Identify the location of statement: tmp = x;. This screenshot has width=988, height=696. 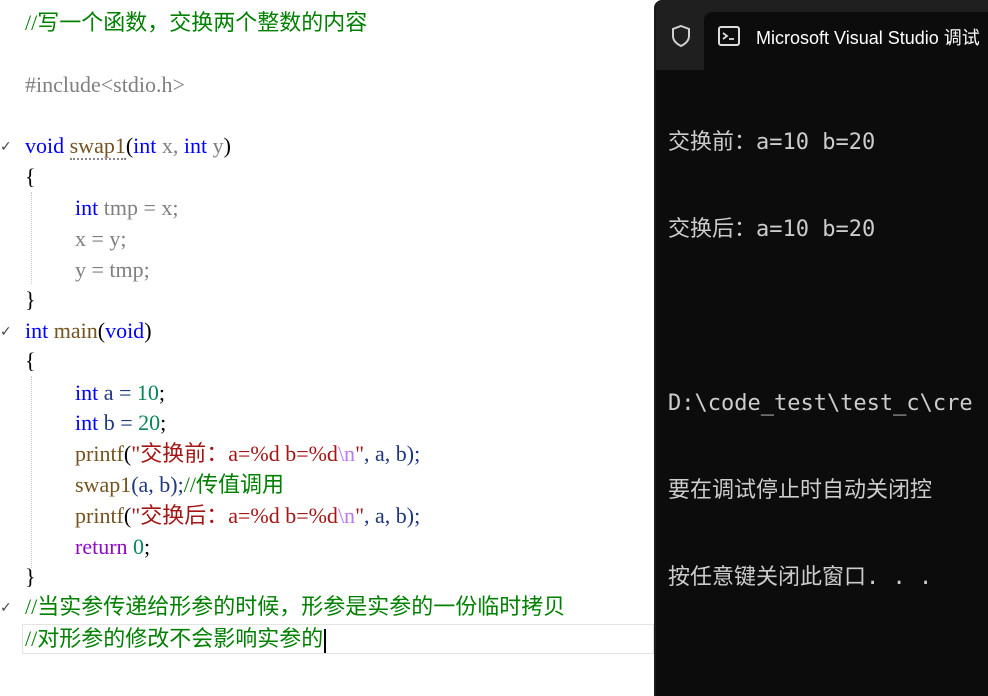
(138, 207).